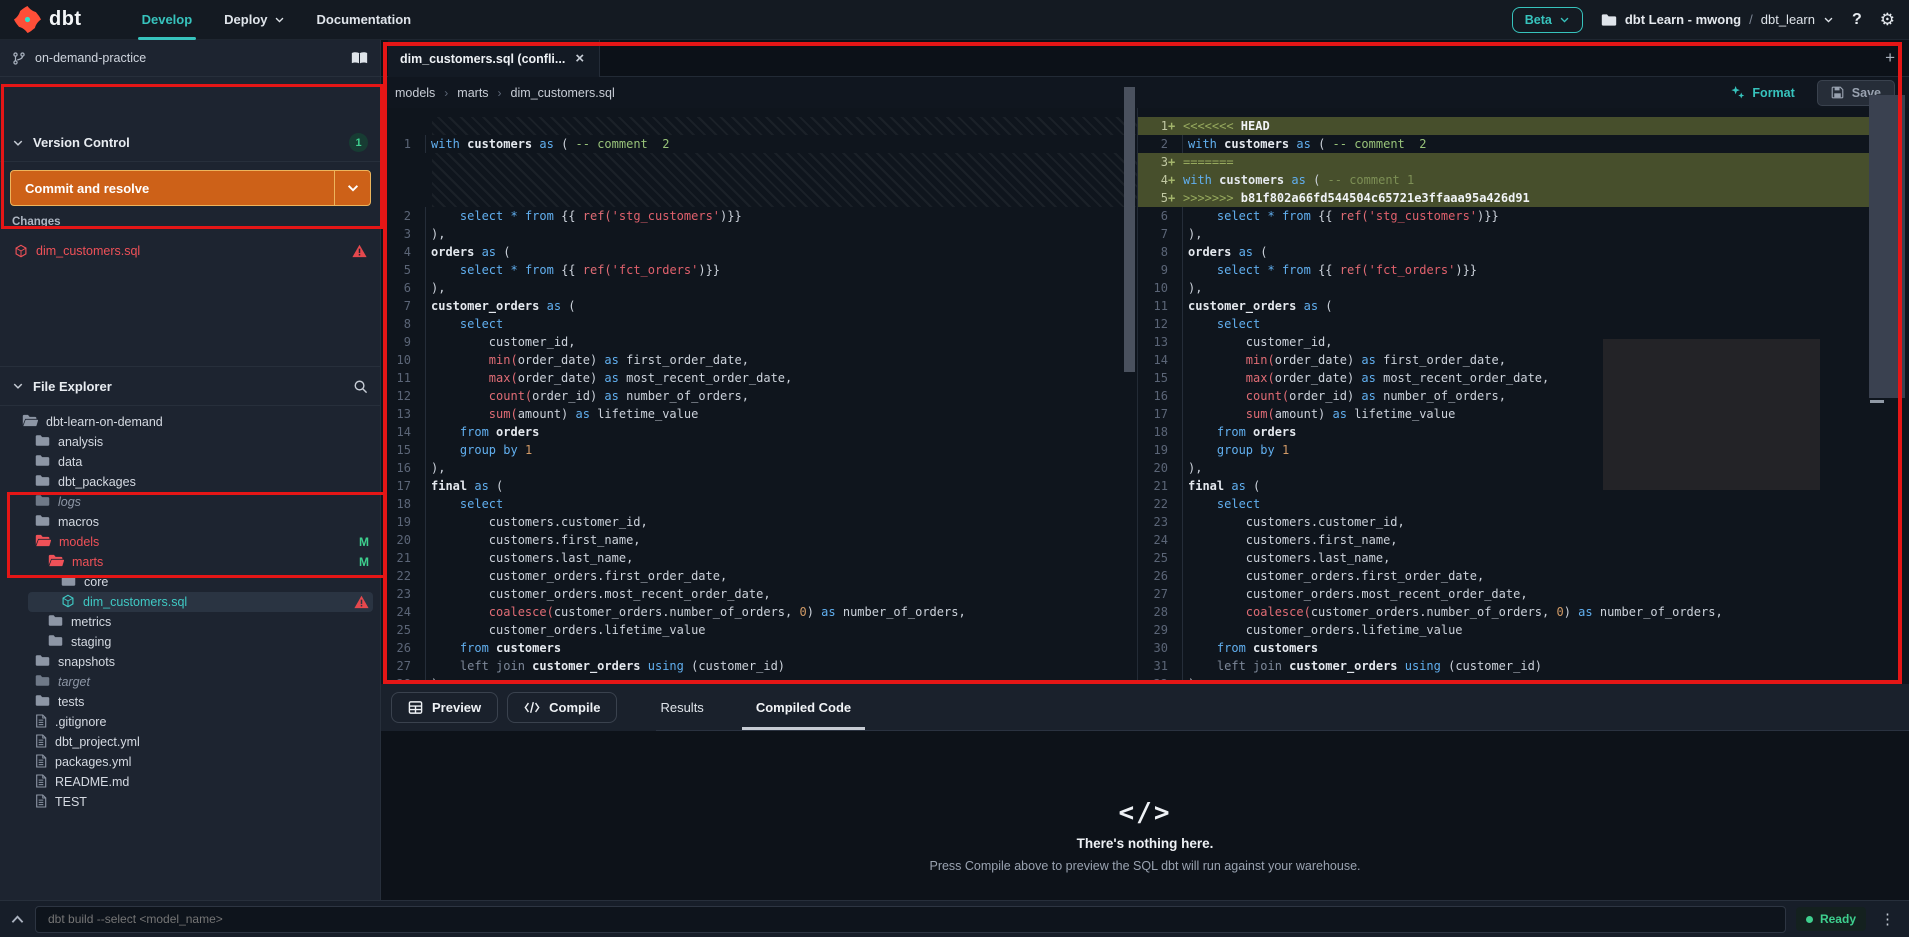 The image size is (1909, 937). Describe the element at coordinates (190, 762) in the screenshot. I see `tree-item-packages-yml: packages.yml` at that location.